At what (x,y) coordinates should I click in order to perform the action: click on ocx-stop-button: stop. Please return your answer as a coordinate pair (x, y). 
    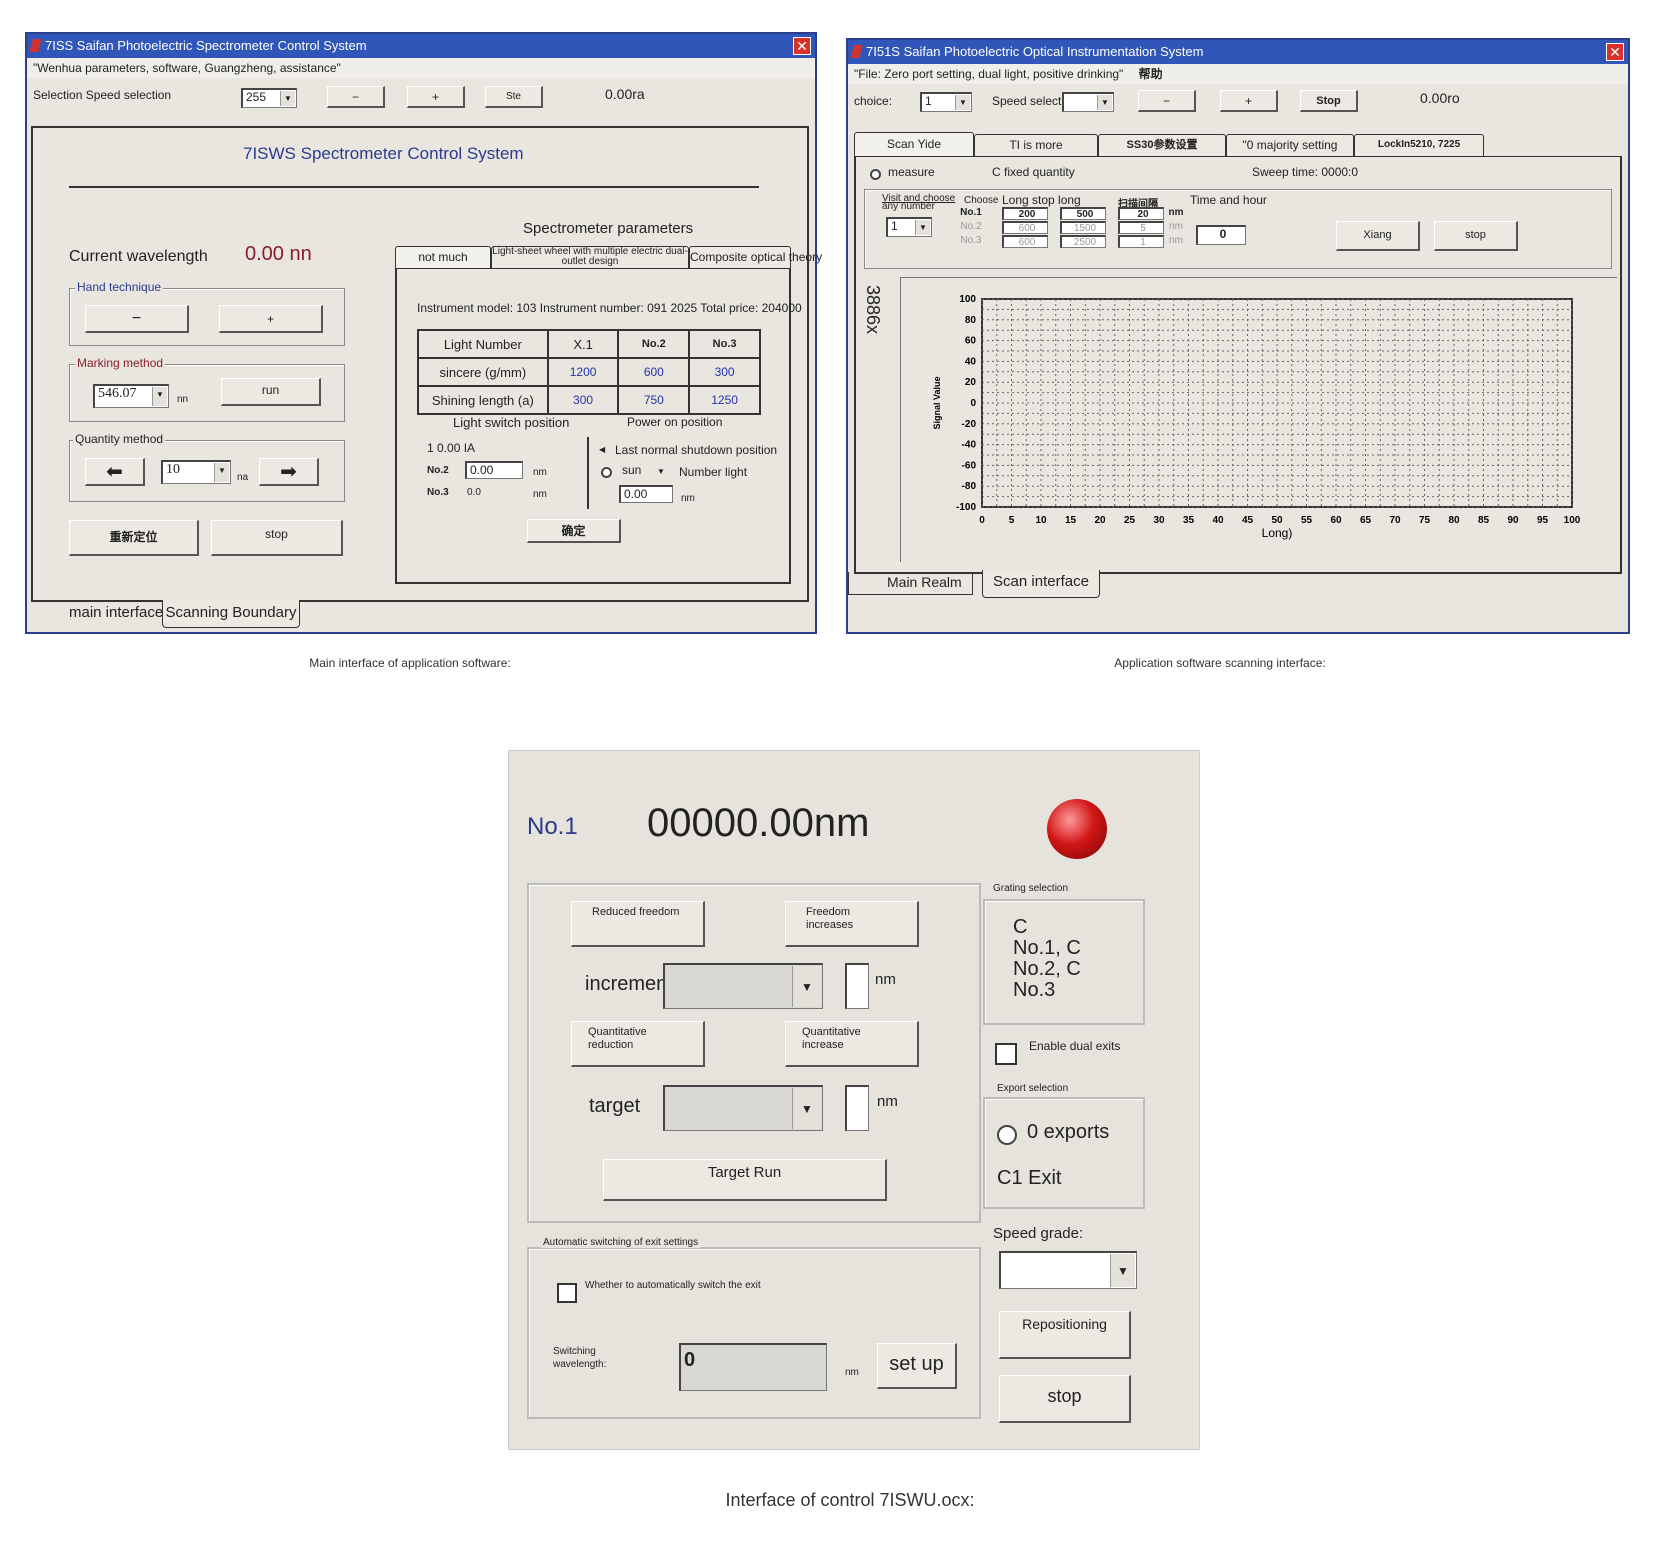
    Looking at the image, I should click on (1065, 1399).